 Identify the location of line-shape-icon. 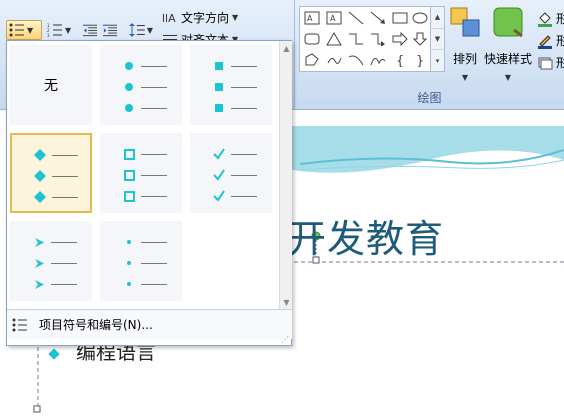
(356, 18).